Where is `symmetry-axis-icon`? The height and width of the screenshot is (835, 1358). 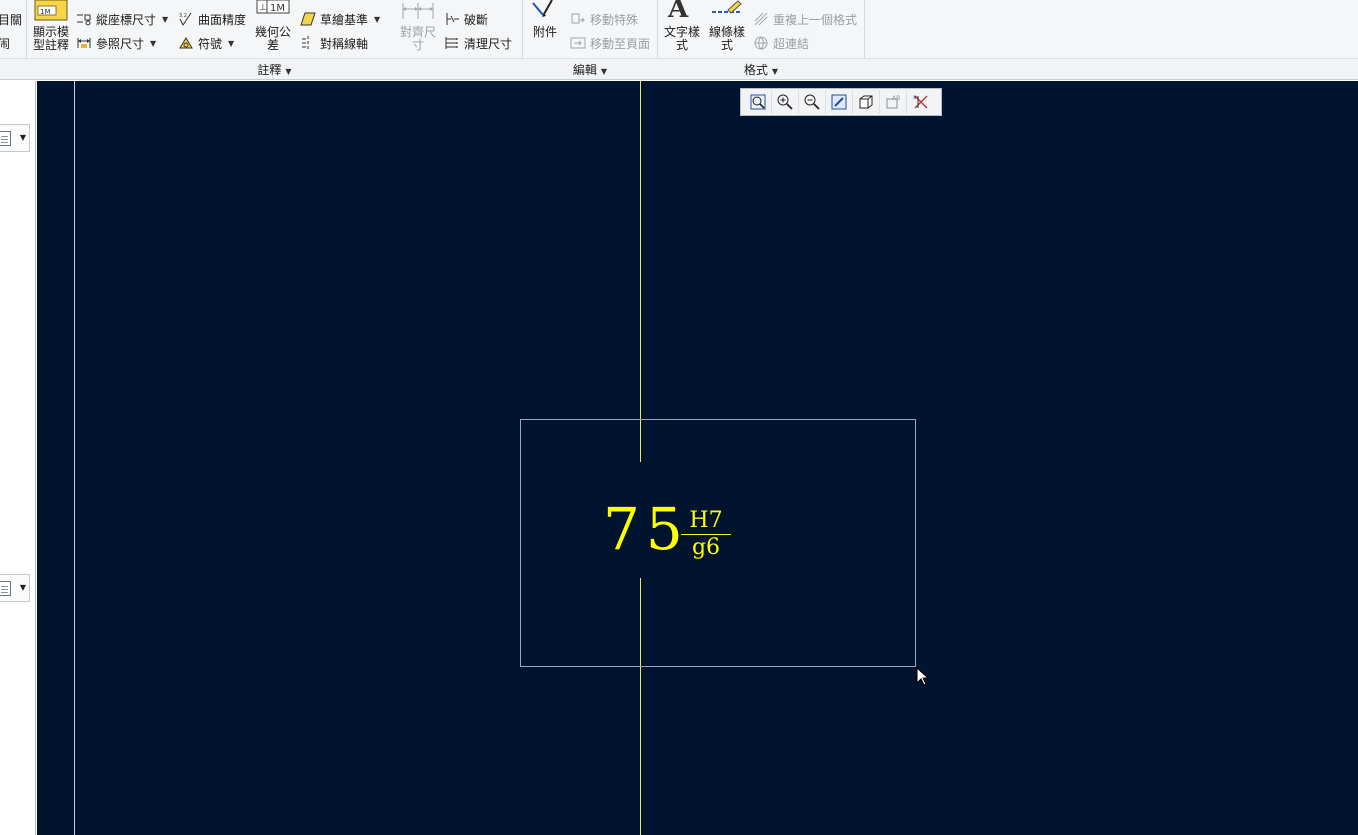 symmetry-axis-icon is located at coordinates (308, 43).